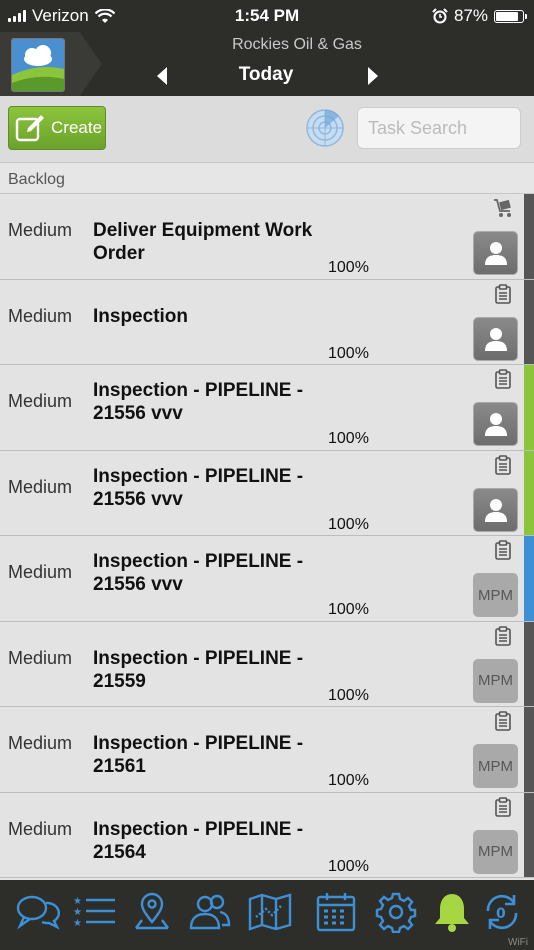 This screenshot has width=534, height=950. Describe the element at coordinates (518, 942) in the screenshot. I see `connection-label: WiFi` at that location.